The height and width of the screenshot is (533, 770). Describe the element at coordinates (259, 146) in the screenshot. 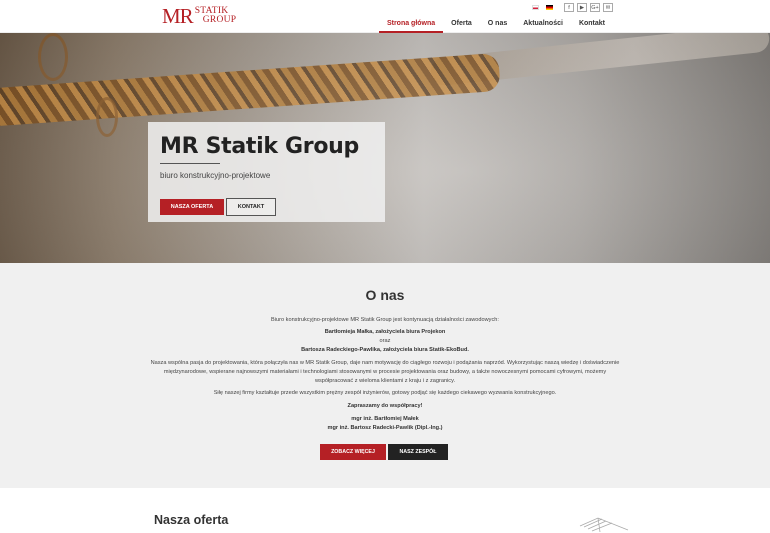

I see `hero-title: MR Statik Group` at that location.